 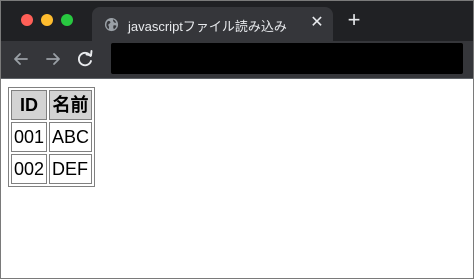 What do you see at coordinates (71, 105) in the screenshot?
I see `table-header-name: 名前` at bounding box center [71, 105].